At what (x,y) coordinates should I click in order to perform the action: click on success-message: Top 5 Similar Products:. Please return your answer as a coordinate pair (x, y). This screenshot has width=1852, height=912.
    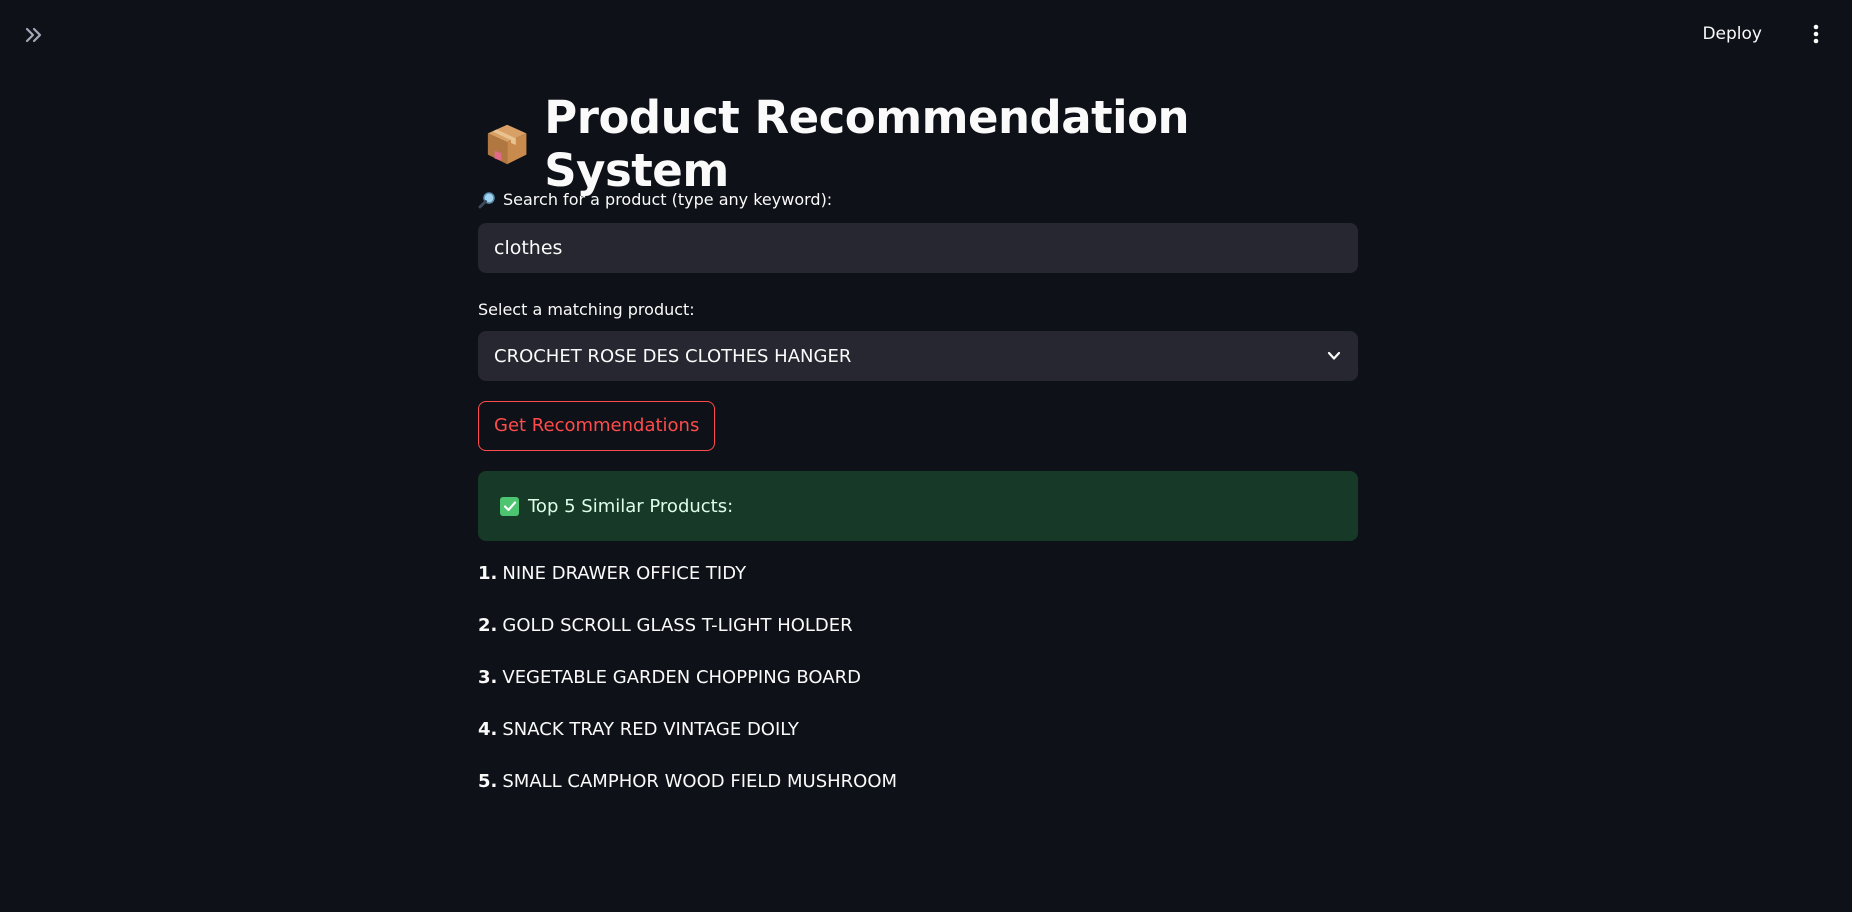
    Looking at the image, I should click on (631, 506).